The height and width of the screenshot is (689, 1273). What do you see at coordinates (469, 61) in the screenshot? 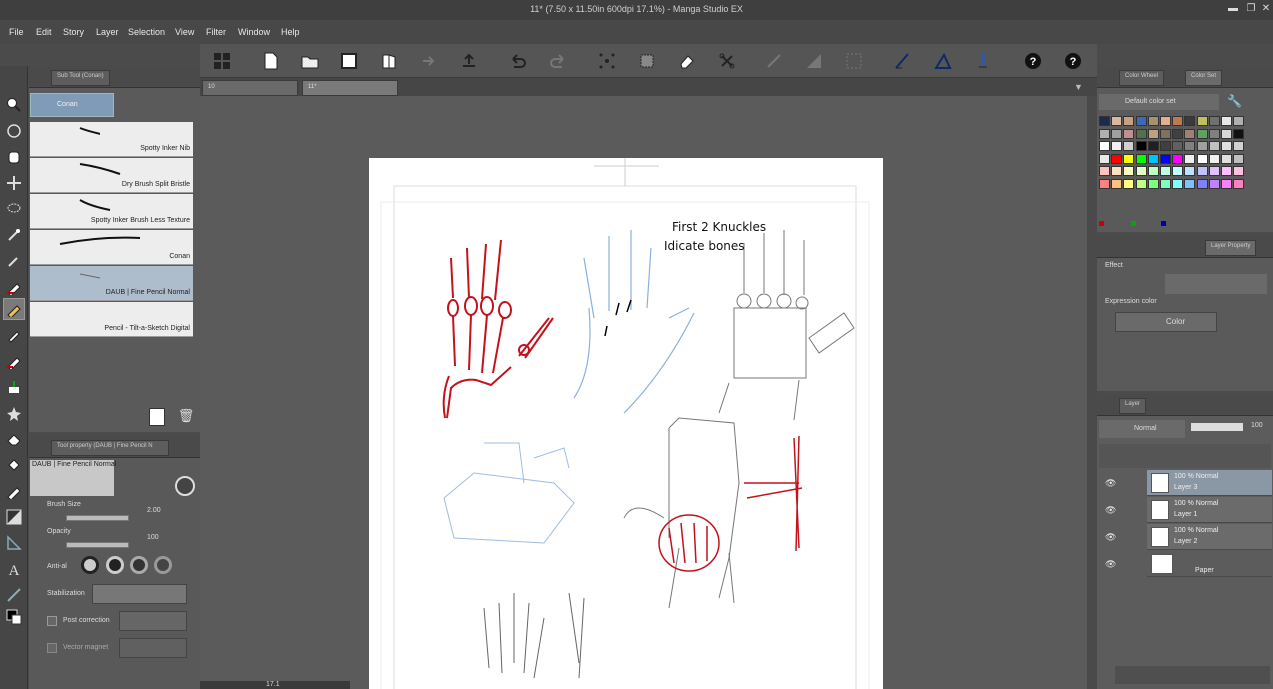
I see `import-icon` at bounding box center [469, 61].